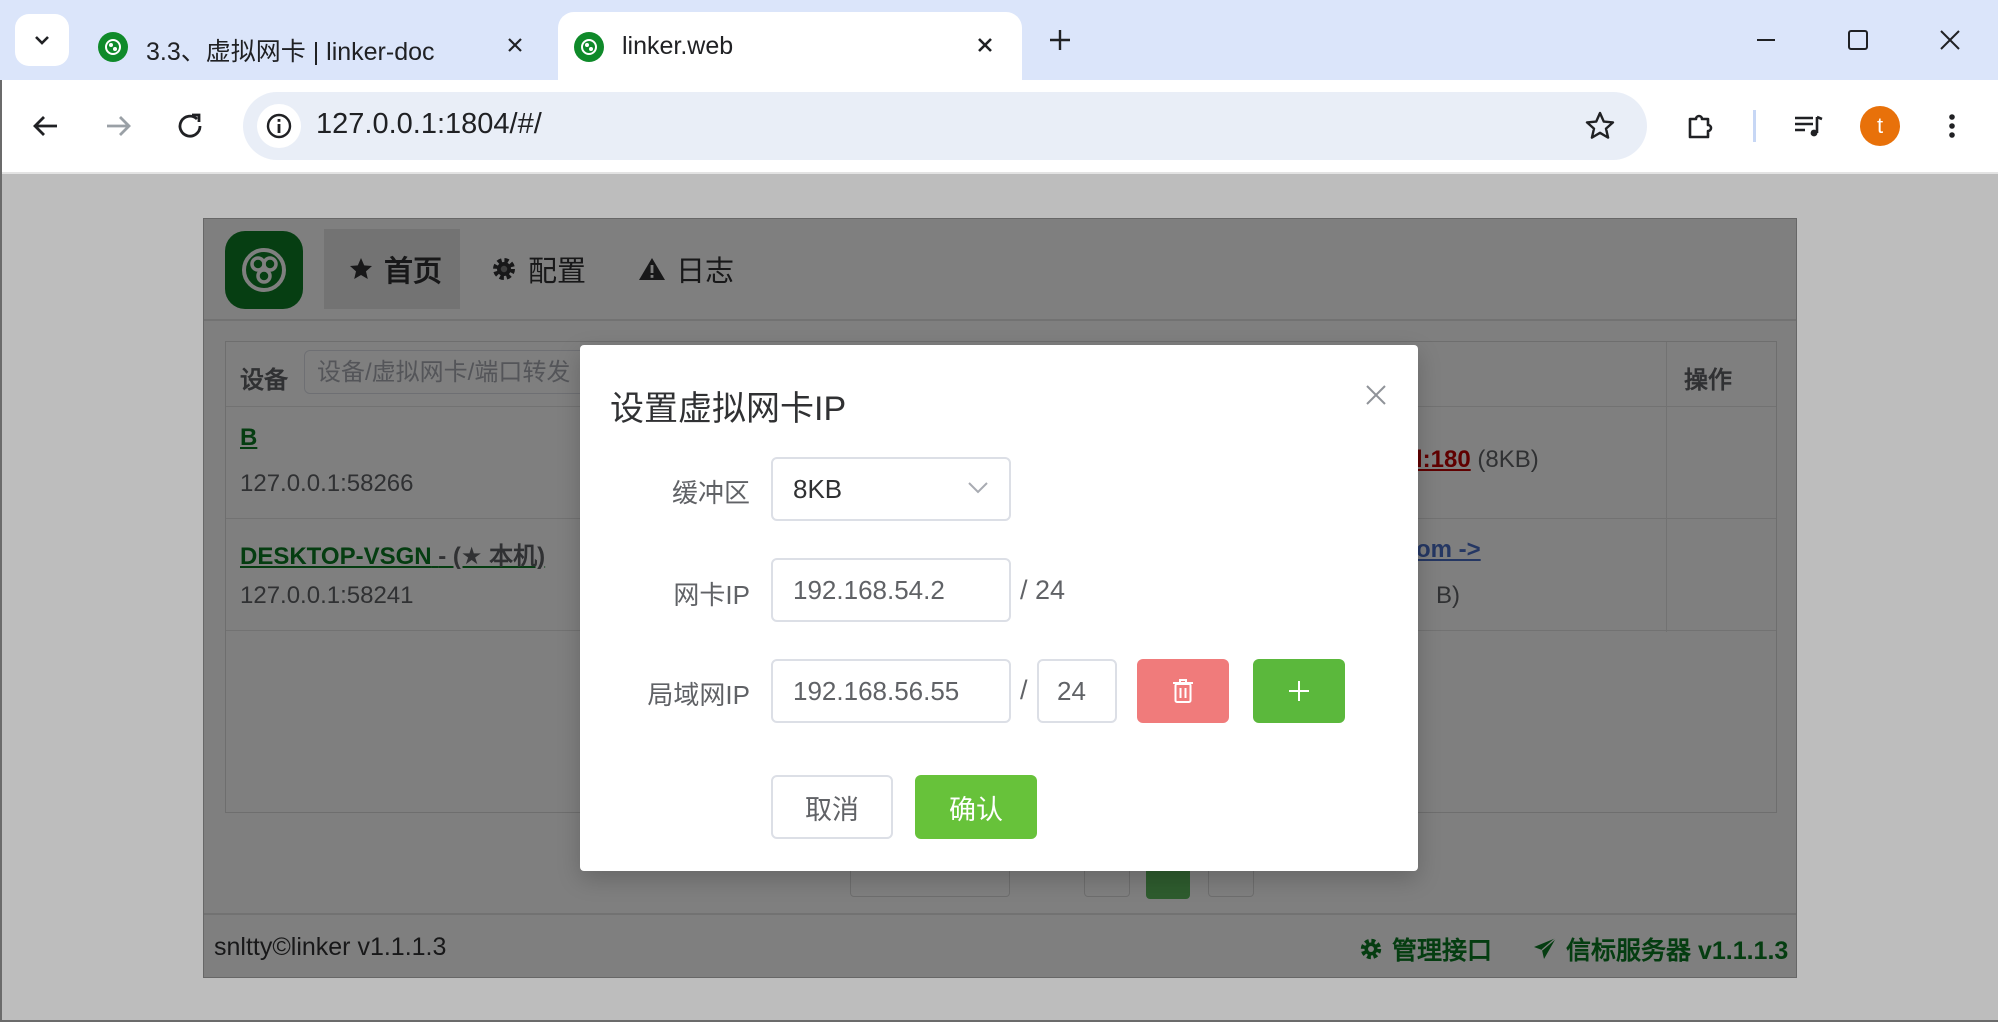  I want to click on cancel-button: 取消, so click(832, 807).